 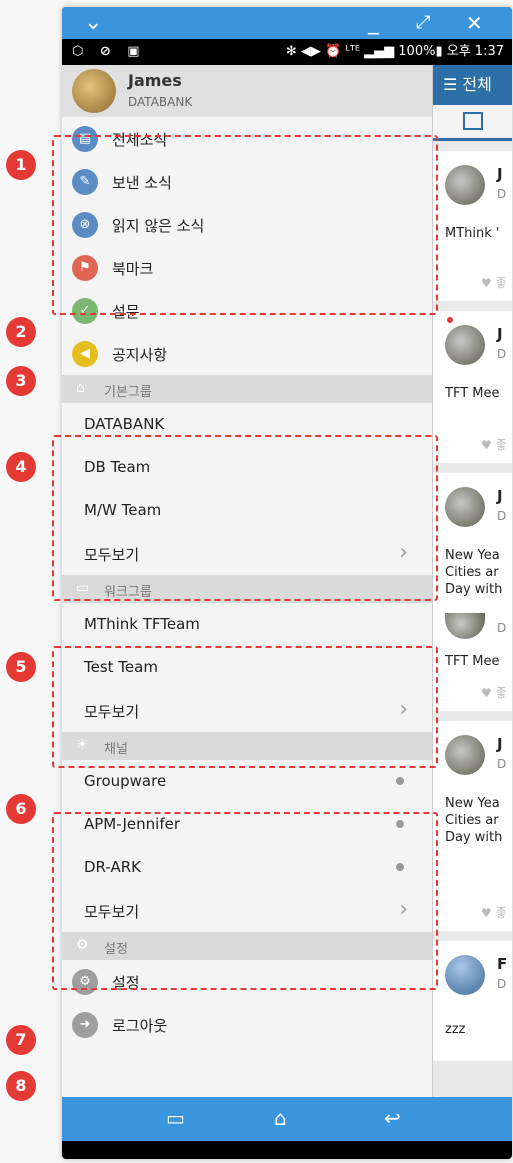 What do you see at coordinates (126, 983) in the screenshot?
I see `menu-label: 설정` at bounding box center [126, 983].